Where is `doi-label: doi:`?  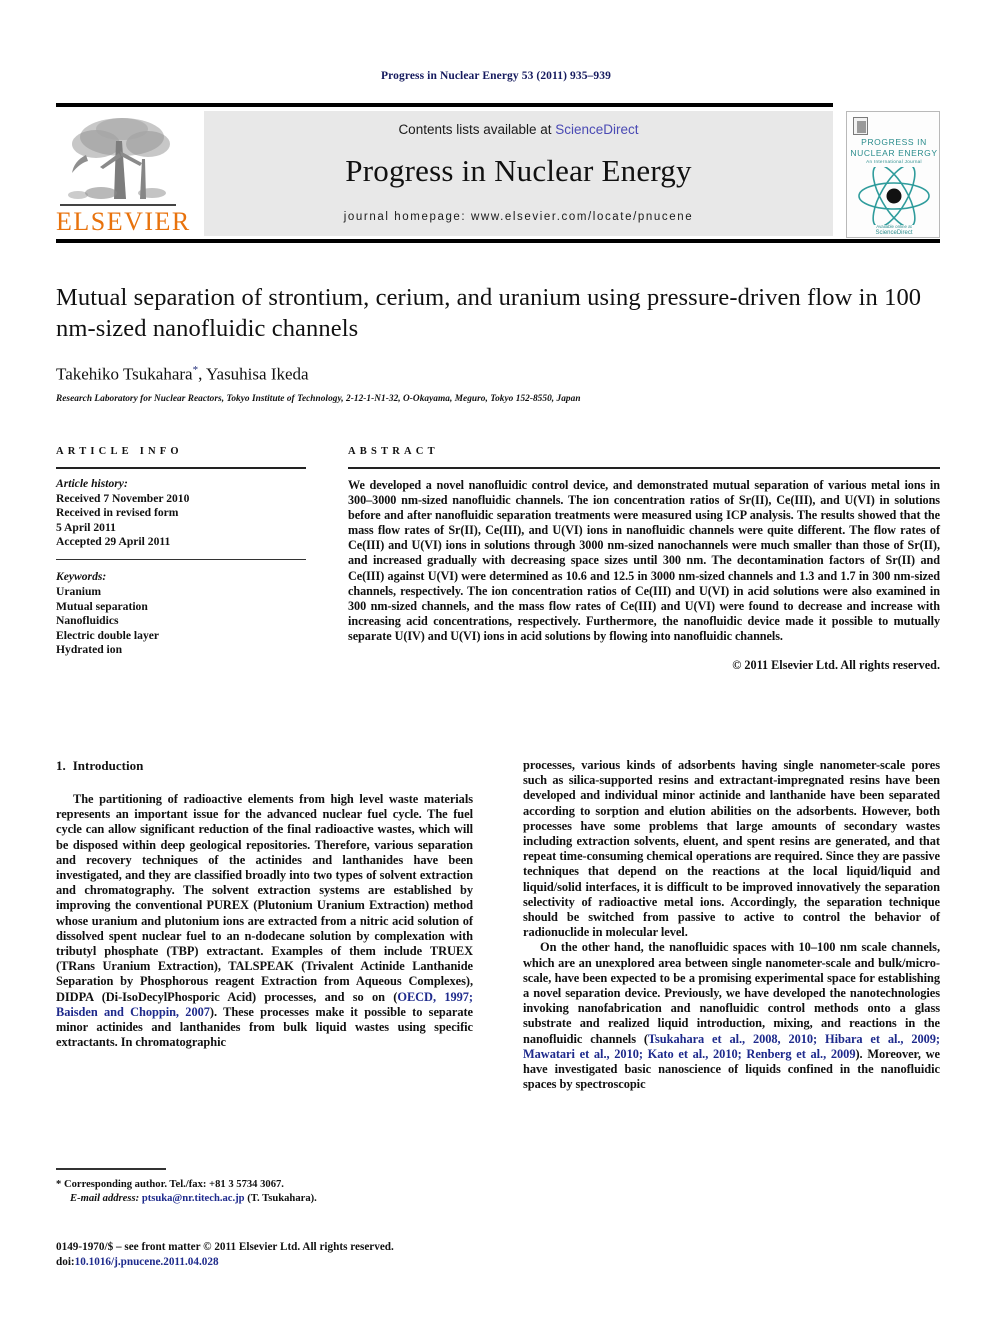
doi-label: doi: is located at coordinates (65, 1261).